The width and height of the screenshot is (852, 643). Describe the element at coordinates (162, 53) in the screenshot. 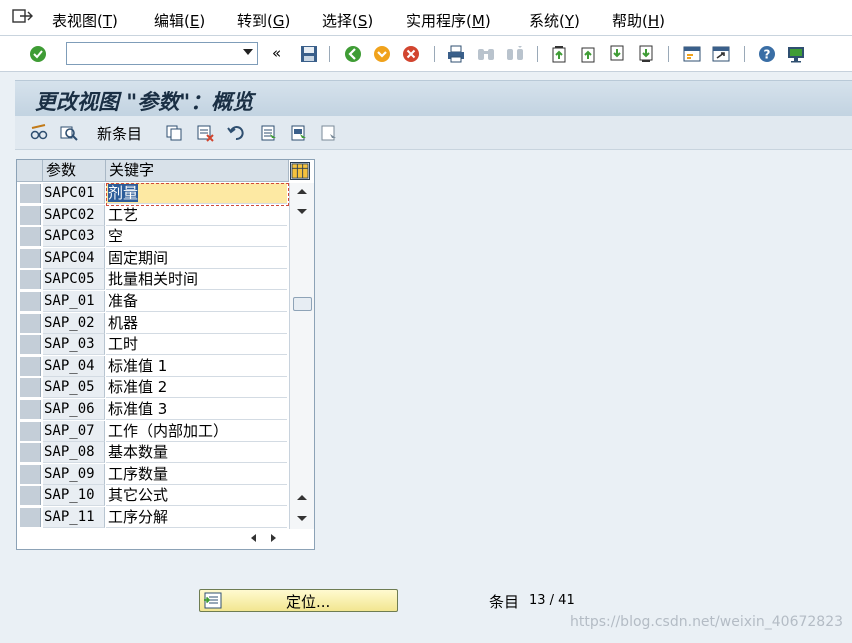

I see `command-field` at that location.